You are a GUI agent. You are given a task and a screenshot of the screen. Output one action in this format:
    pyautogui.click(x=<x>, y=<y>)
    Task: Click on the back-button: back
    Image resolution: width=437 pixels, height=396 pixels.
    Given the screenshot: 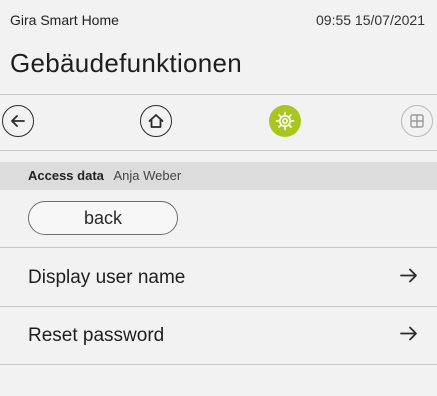 What is the action you would take?
    pyautogui.click(x=103, y=218)
    